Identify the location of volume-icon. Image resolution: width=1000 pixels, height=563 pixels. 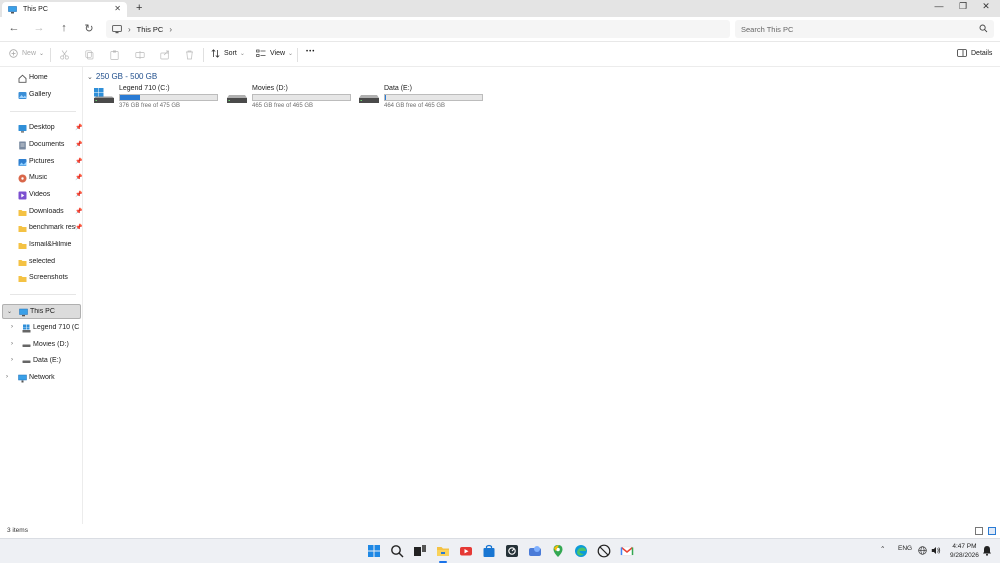
(936, 550).